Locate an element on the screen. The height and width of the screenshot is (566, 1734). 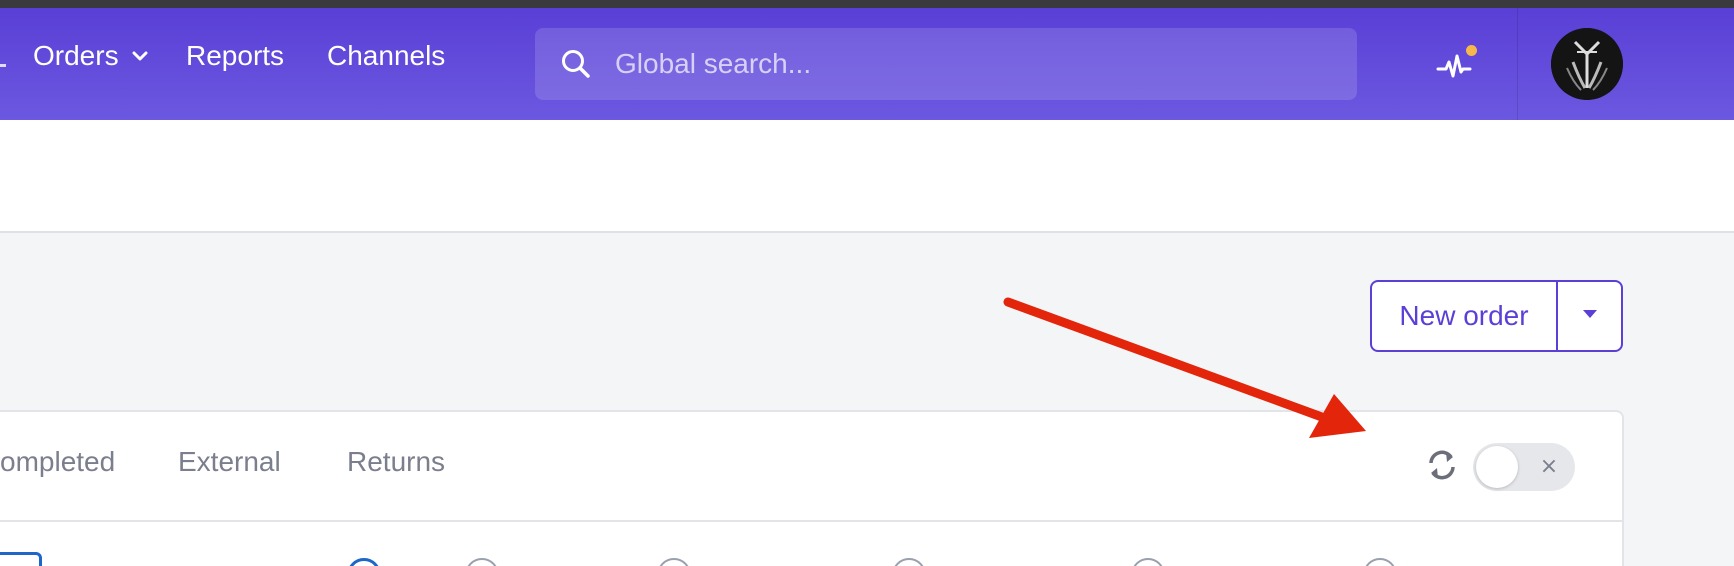
toggle-knob is located at coordinates (1497, 467).